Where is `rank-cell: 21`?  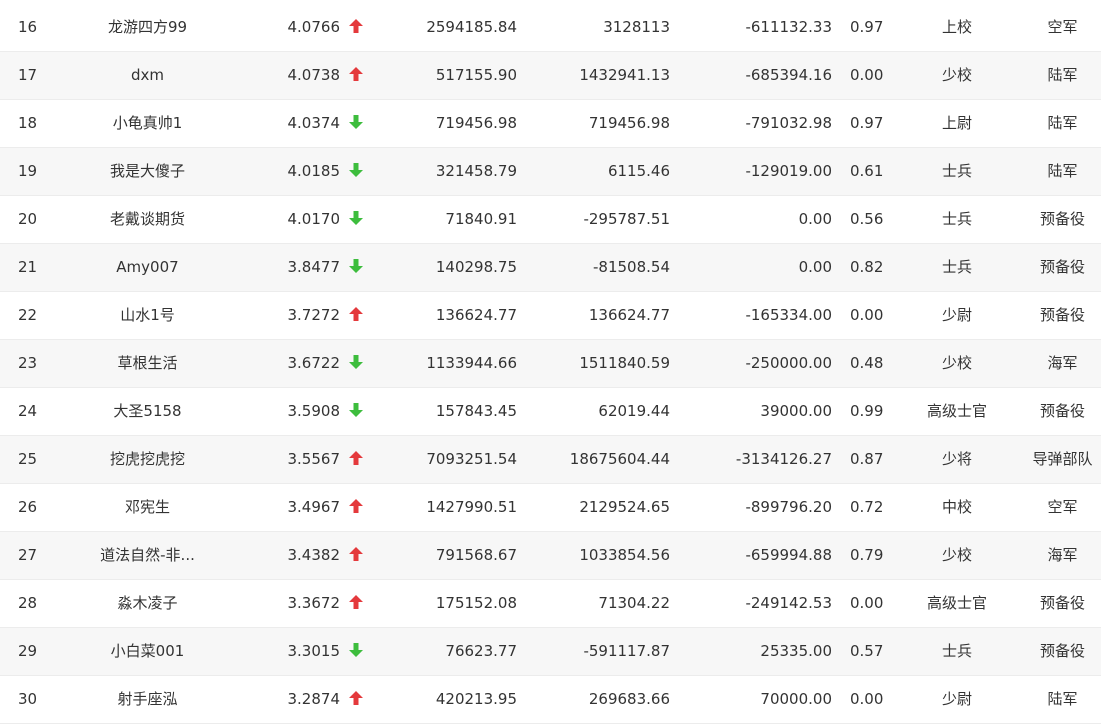 rank-cell: 21 is located at coordinates (28, 267).